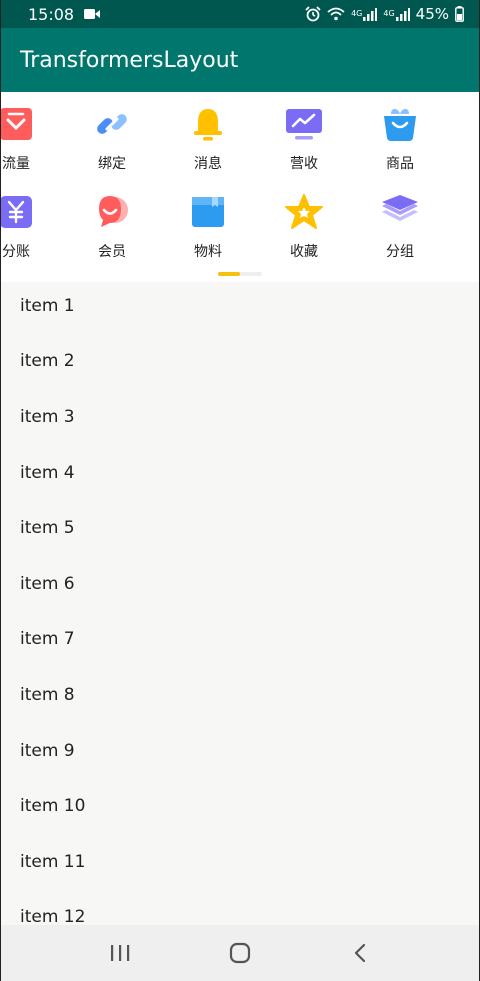 Image resolution: width=480 pixels, height=981 pixels. What do you see at coordinates (240, 584) in the screenshot?
I see `list-item: item 6` at bounding box center [240, 584].